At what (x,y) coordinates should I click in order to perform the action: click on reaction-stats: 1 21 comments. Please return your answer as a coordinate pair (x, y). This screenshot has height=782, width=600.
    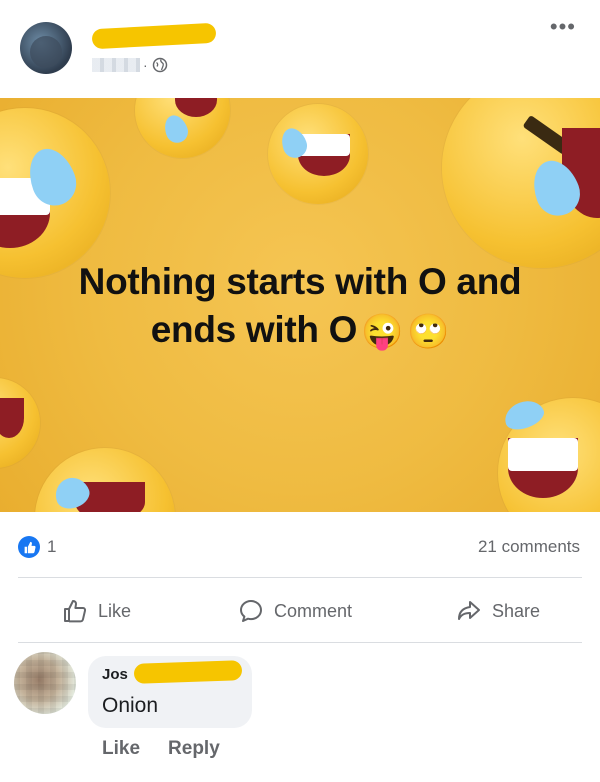
    Looking at the image, I should click on (300, 546).